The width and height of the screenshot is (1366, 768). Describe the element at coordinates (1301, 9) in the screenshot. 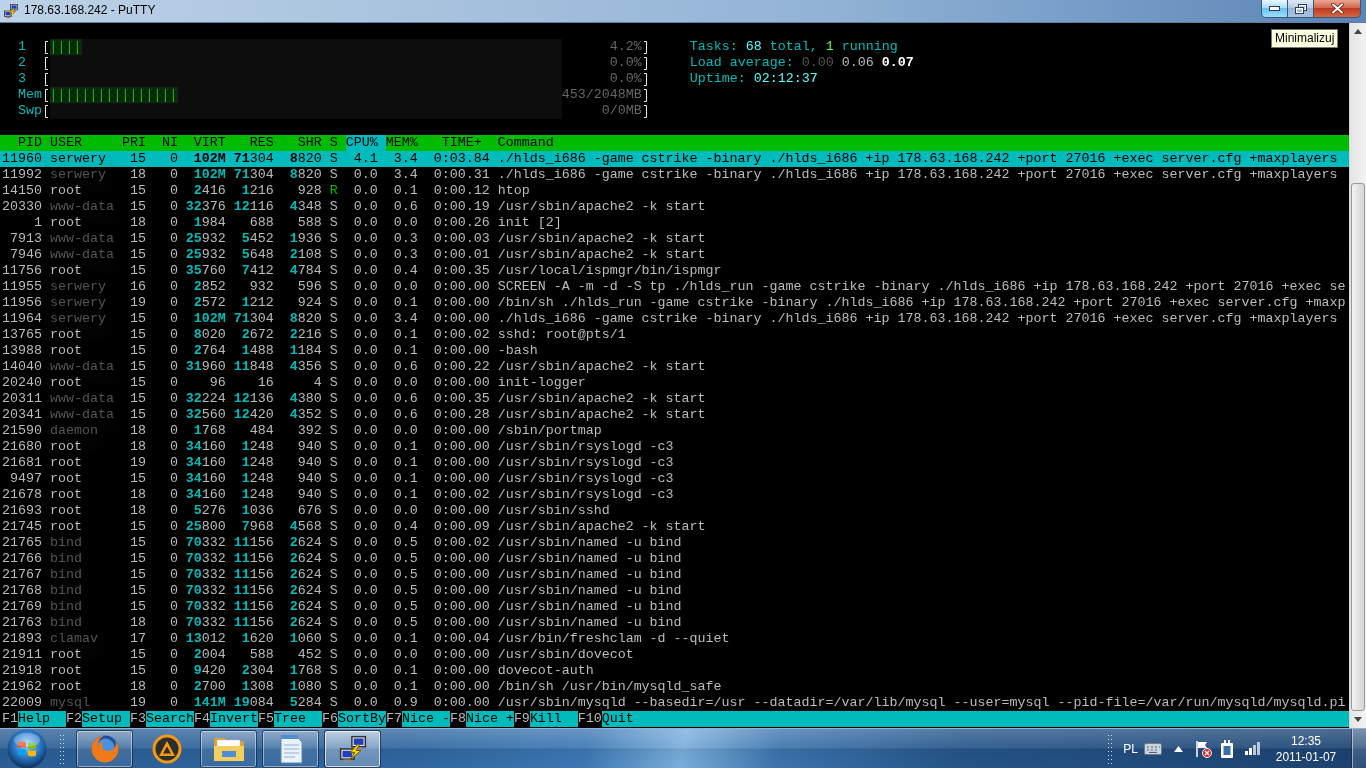

I see `restore-button` at that location.